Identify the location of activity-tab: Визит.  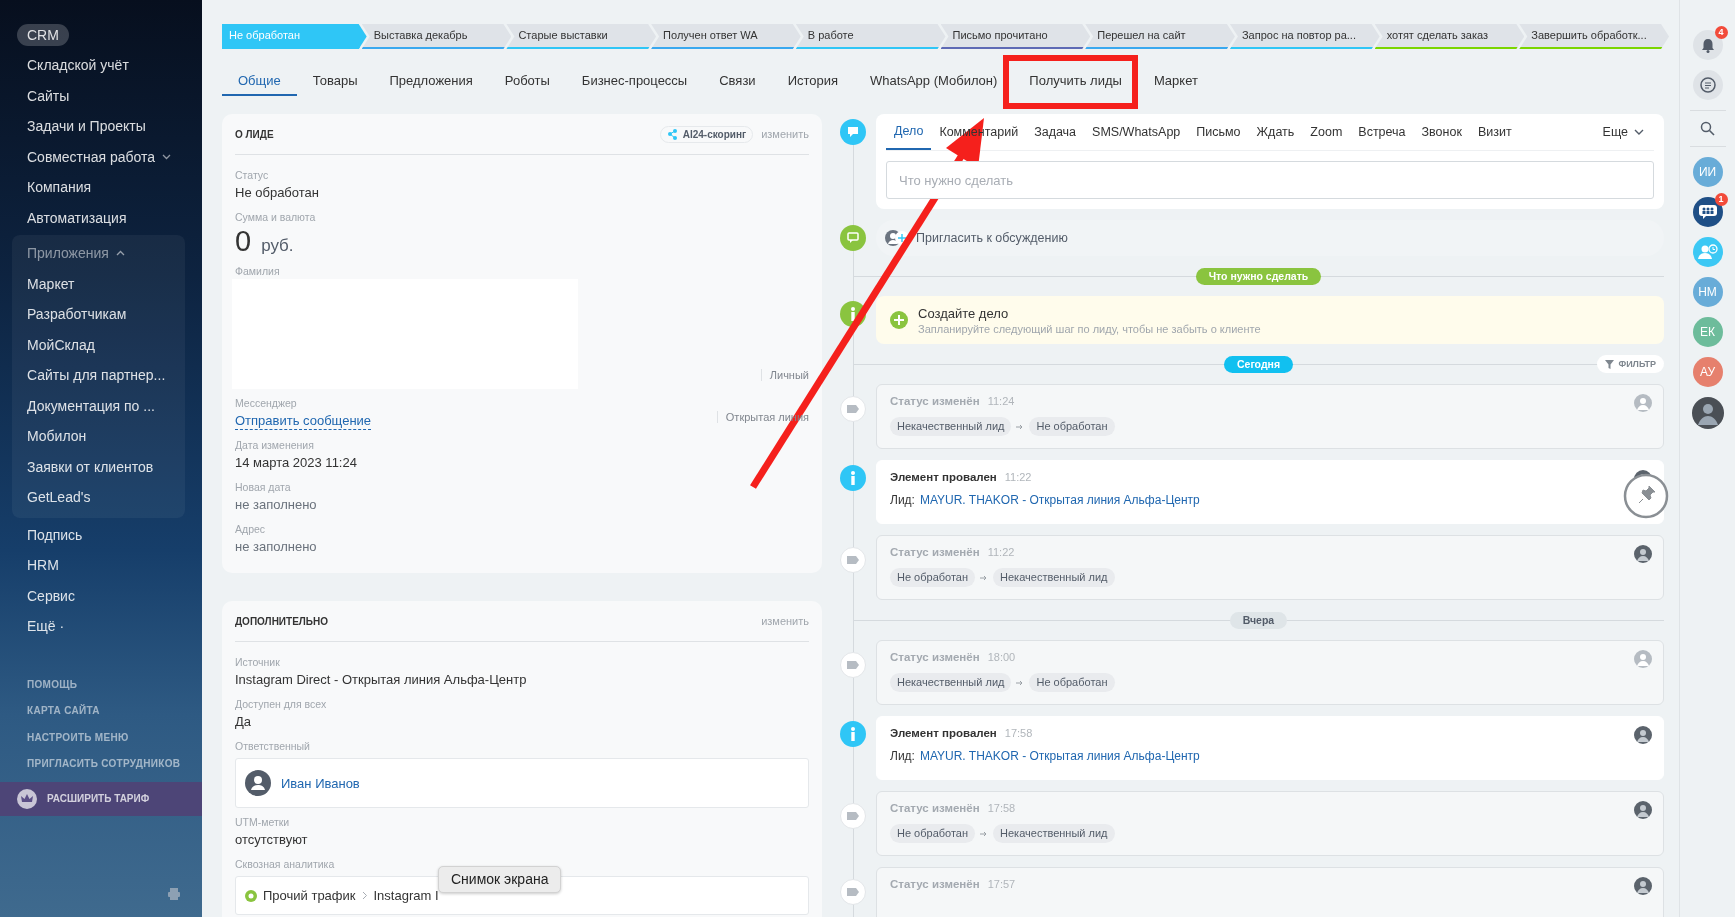
(1494, 132).